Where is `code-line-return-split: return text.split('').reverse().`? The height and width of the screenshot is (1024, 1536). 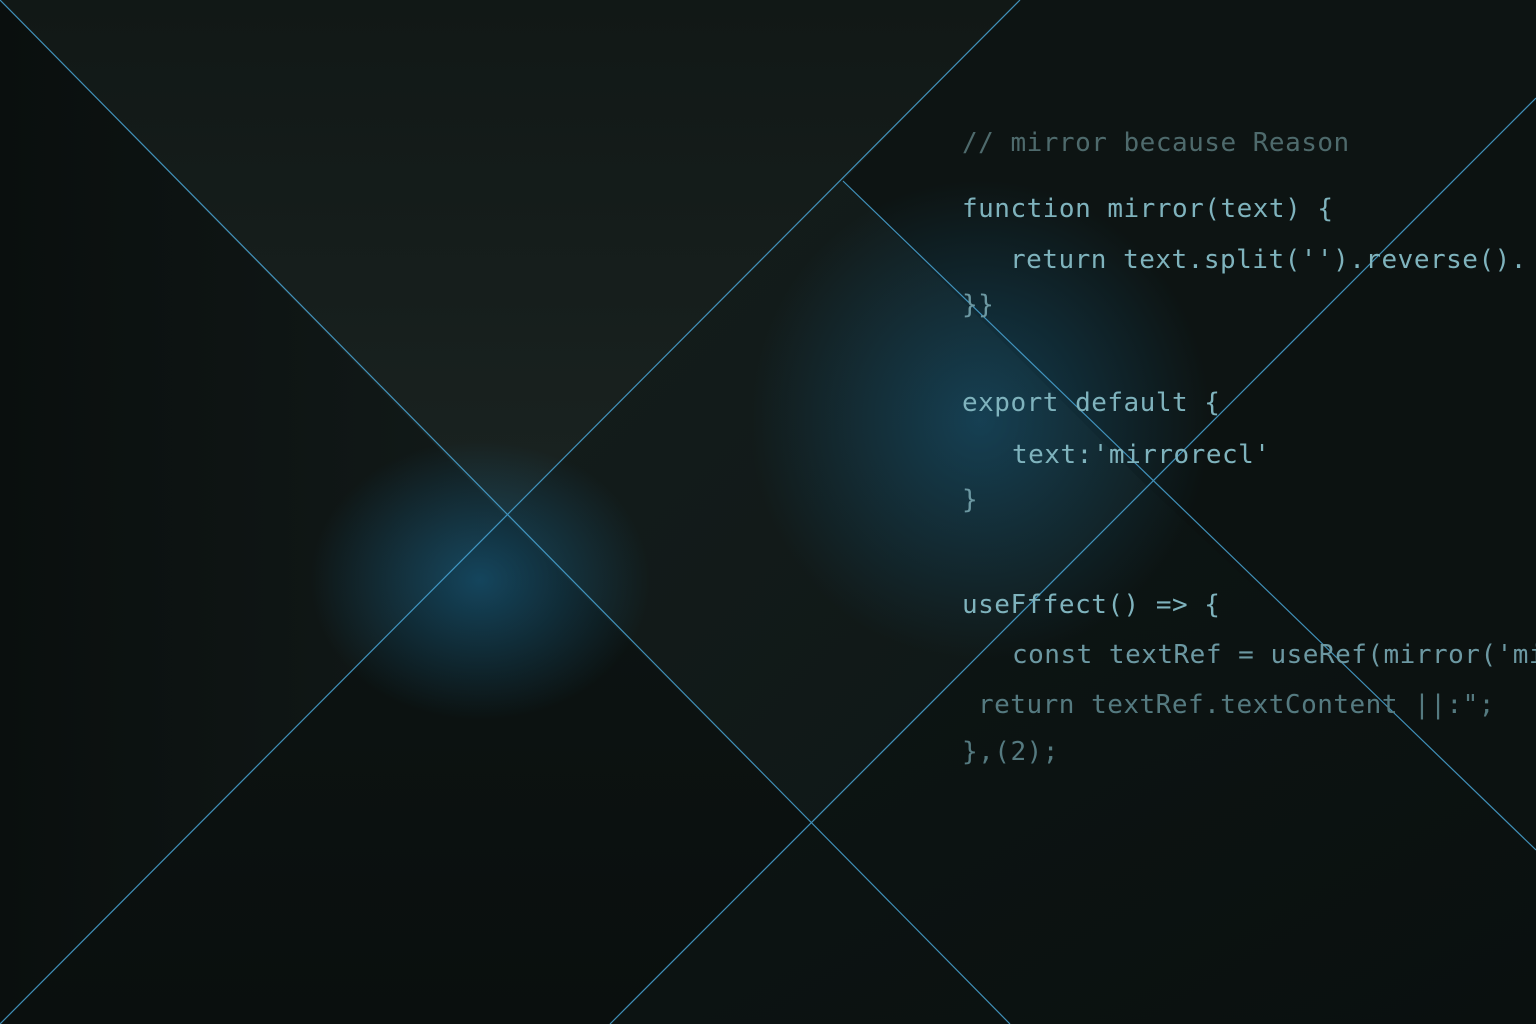
code-line-return-split: return text.split('').reverse(). is located at coordinates (1268, 260).